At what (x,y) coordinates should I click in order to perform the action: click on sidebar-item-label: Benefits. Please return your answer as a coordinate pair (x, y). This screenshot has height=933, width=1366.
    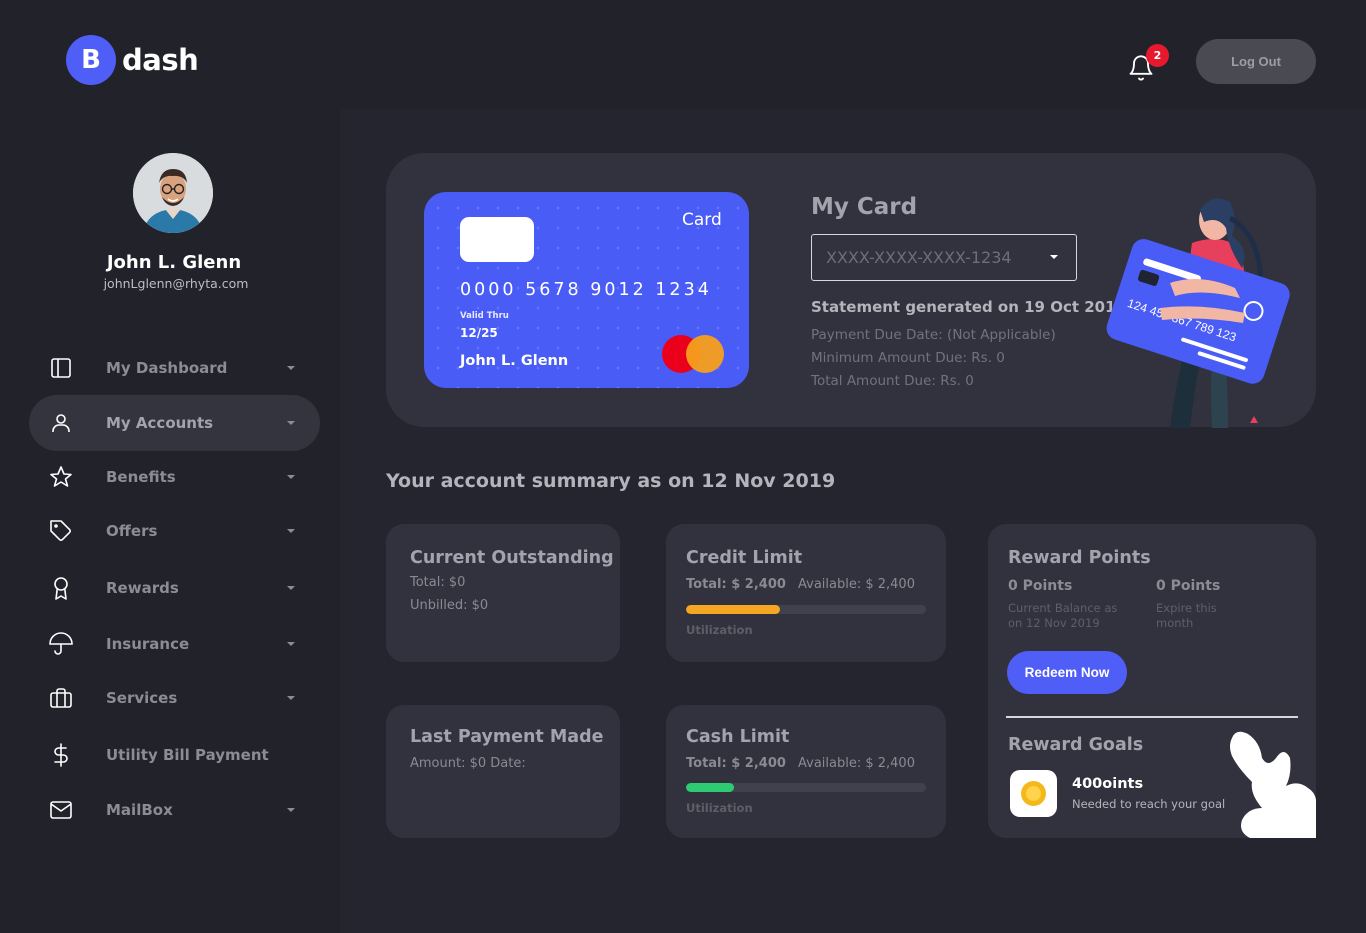
    Looking at the image, I should click on (141, 477).